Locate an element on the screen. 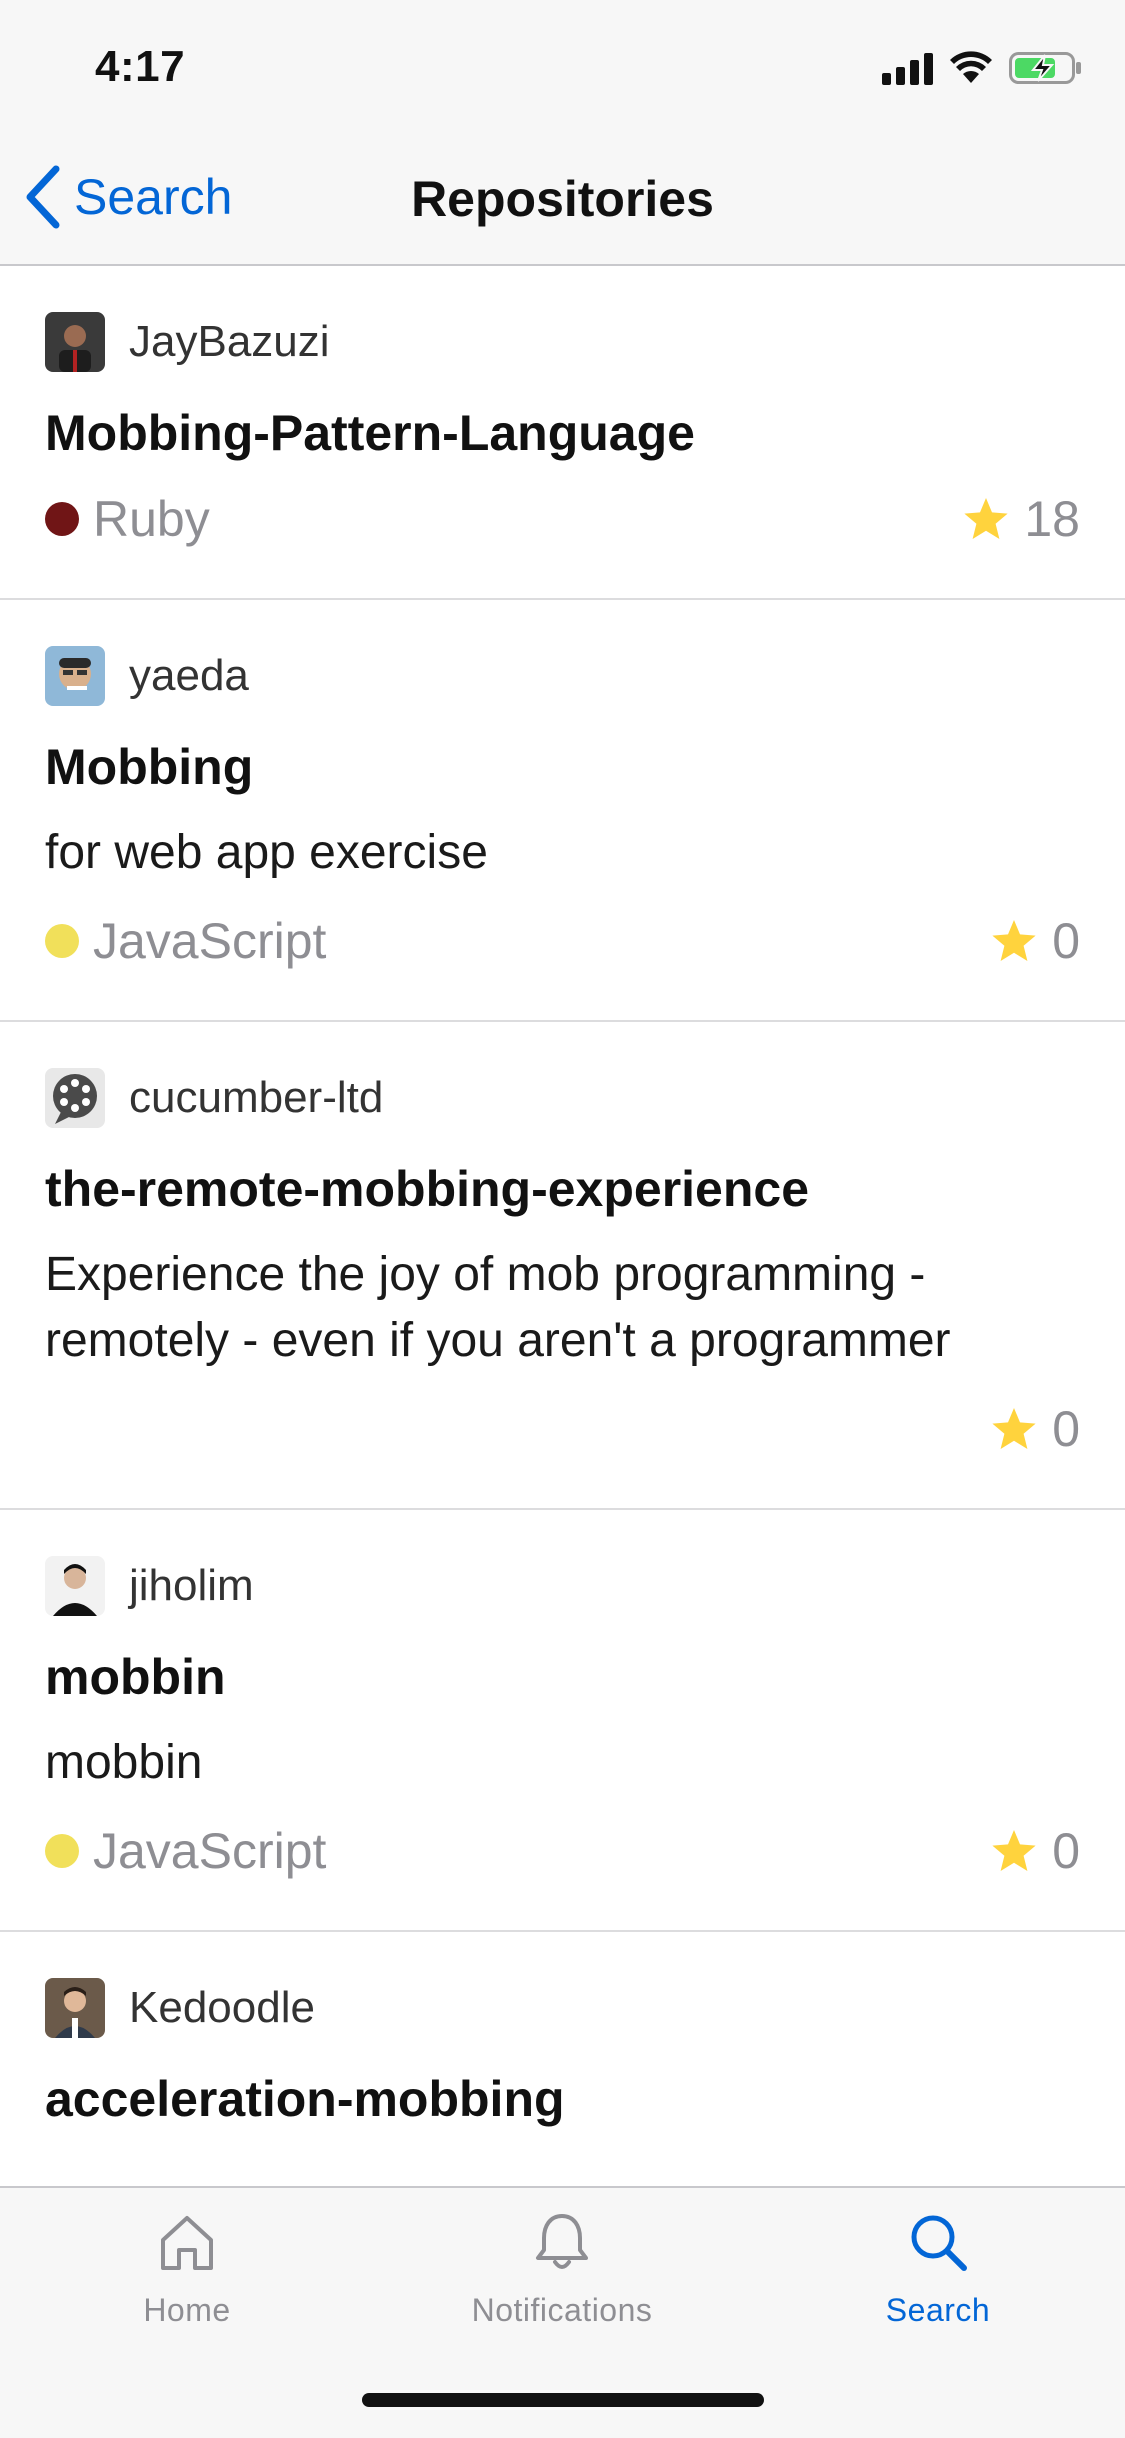  status-time: 4:17 is located at coordinates (140, 66).